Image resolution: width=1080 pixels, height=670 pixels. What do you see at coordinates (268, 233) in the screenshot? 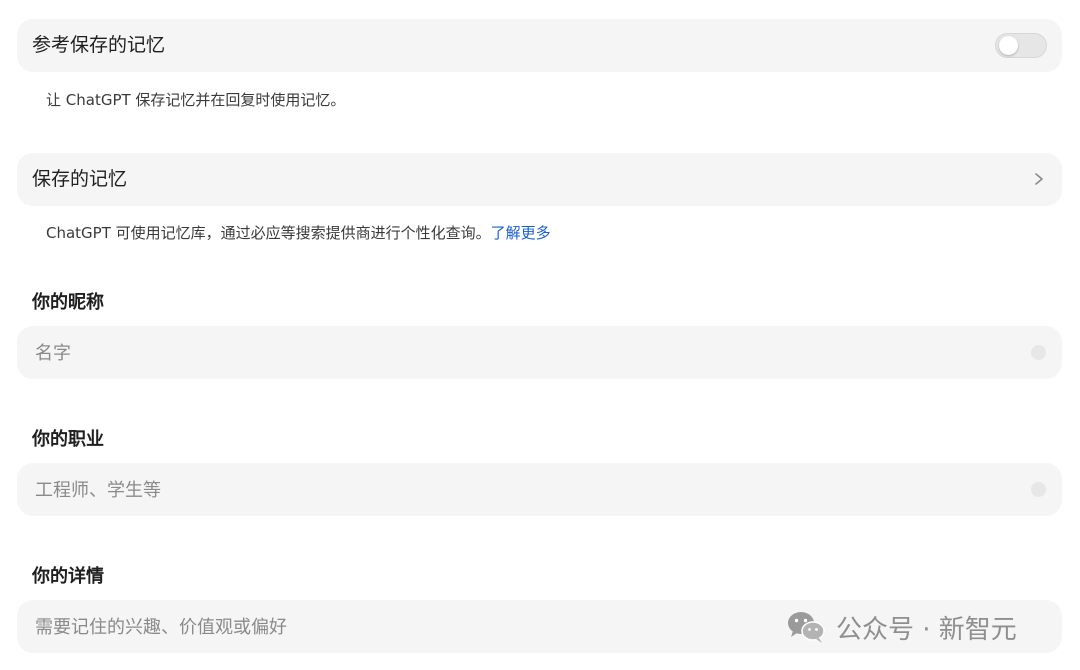
I see `saved-memories-helper-text: ChatGPT 可使用记忆库，通过必应等搜索提供商进行个性化查询。` at bounding box center [268, 233].